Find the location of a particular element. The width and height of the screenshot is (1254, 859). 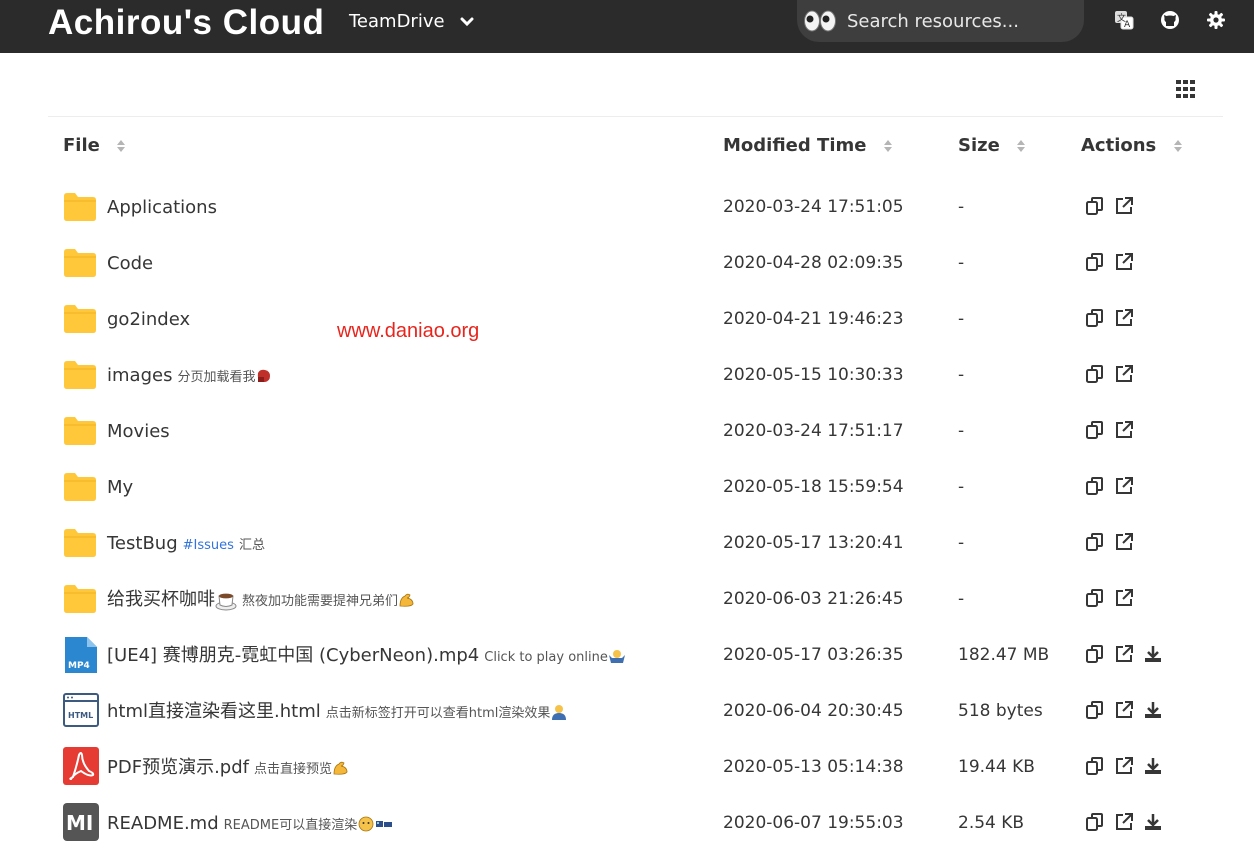

divider is located at coordinates (635, 116).